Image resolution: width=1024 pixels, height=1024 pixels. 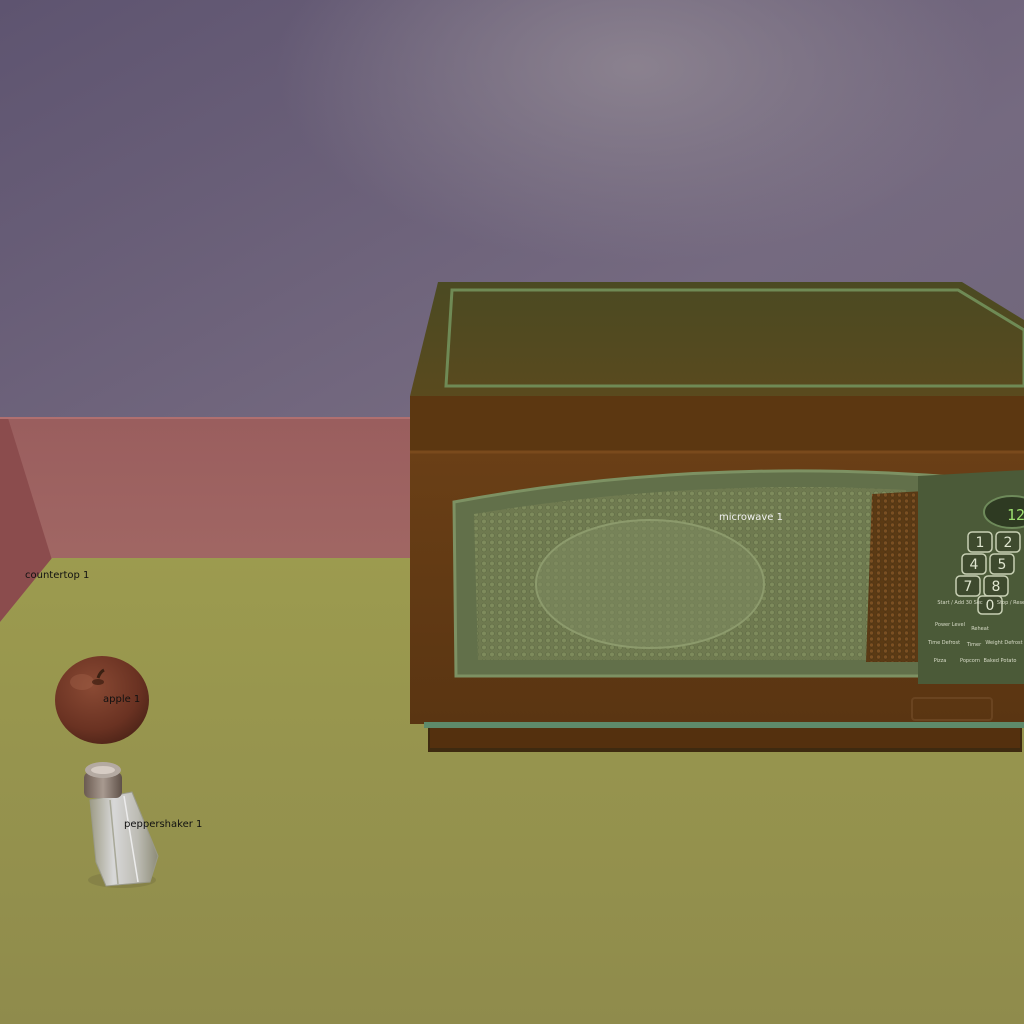 I want to click on keypad-key-8: 8, so click(x=996, y=587).